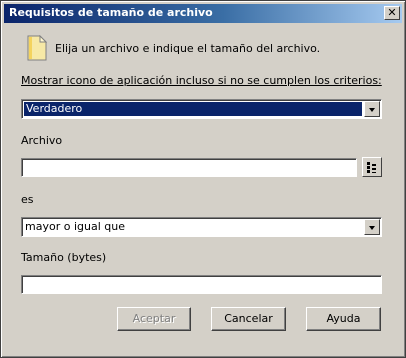  Describe the element at coordinates (392, 13) in the screenshot. I see `close-button: ✕` at that location.